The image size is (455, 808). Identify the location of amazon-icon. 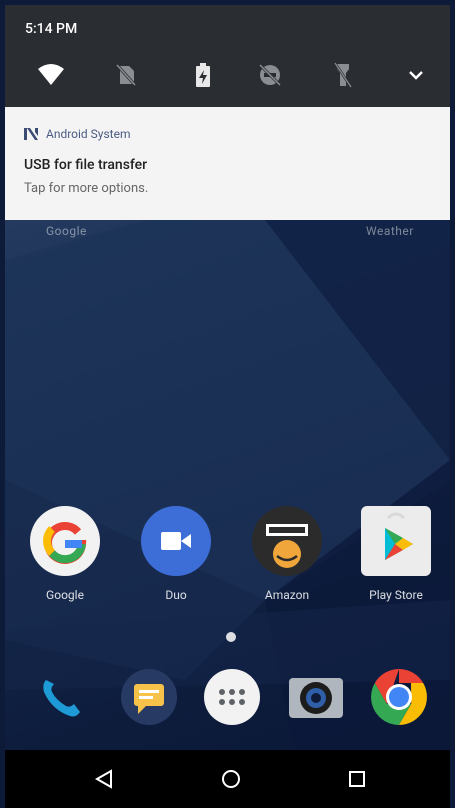
(287, 541).